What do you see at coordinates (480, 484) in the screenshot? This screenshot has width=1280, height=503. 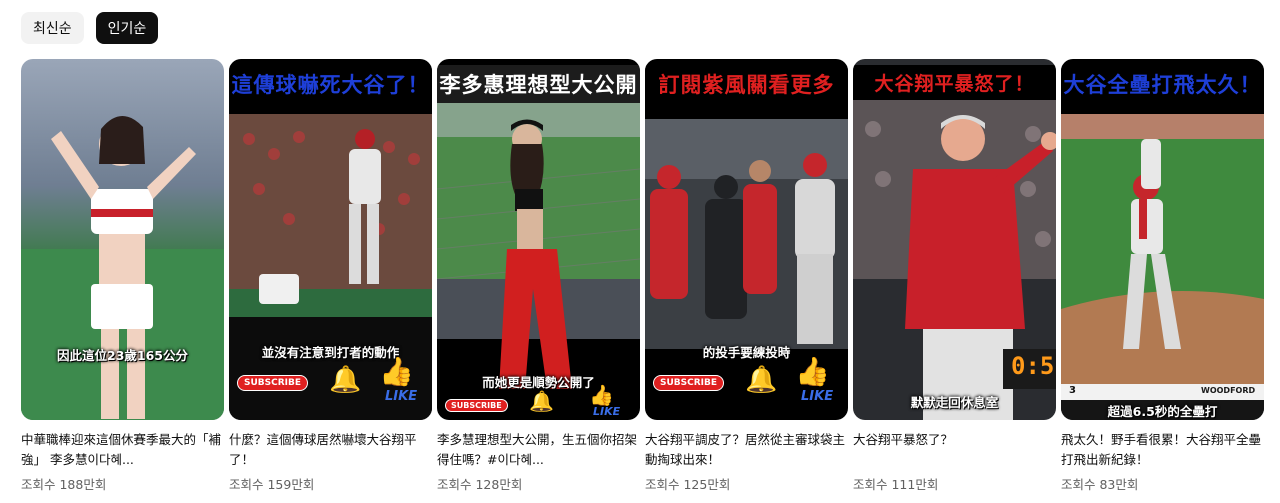 I see `view-count: 조회수 128만회` at bounding box center [480, 484].